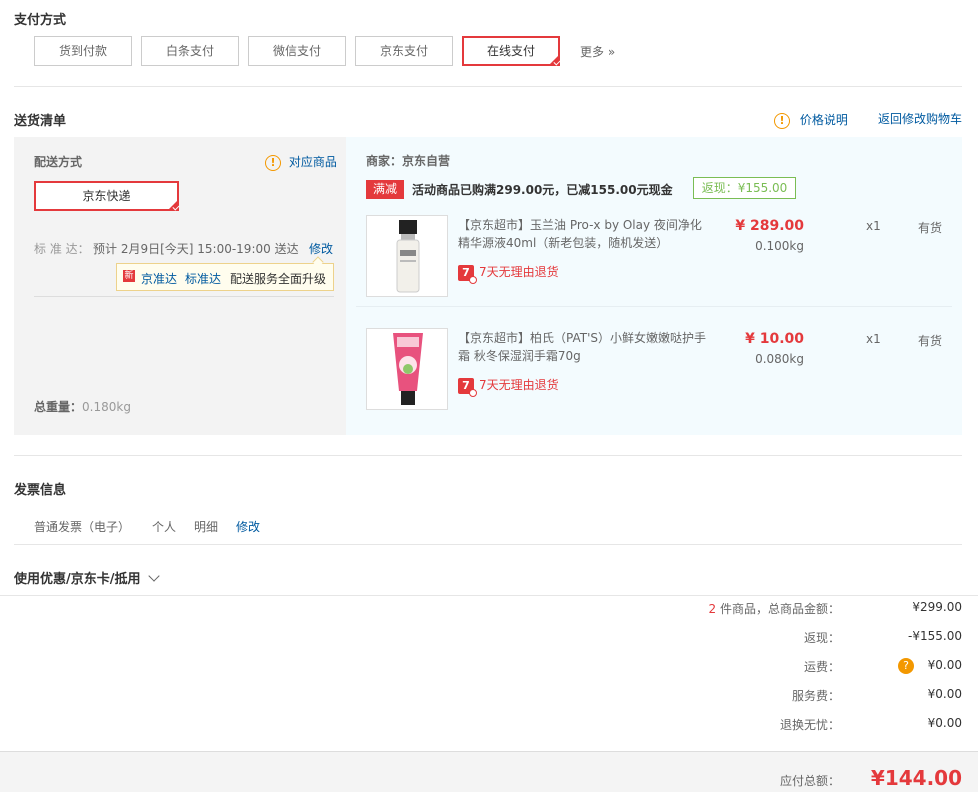 This screenshot has width=978, height=792. Describe the element at coordinates (779, 609) in the screenshot. I see `item-count-label: 件商品，总商品金额：` at that location.